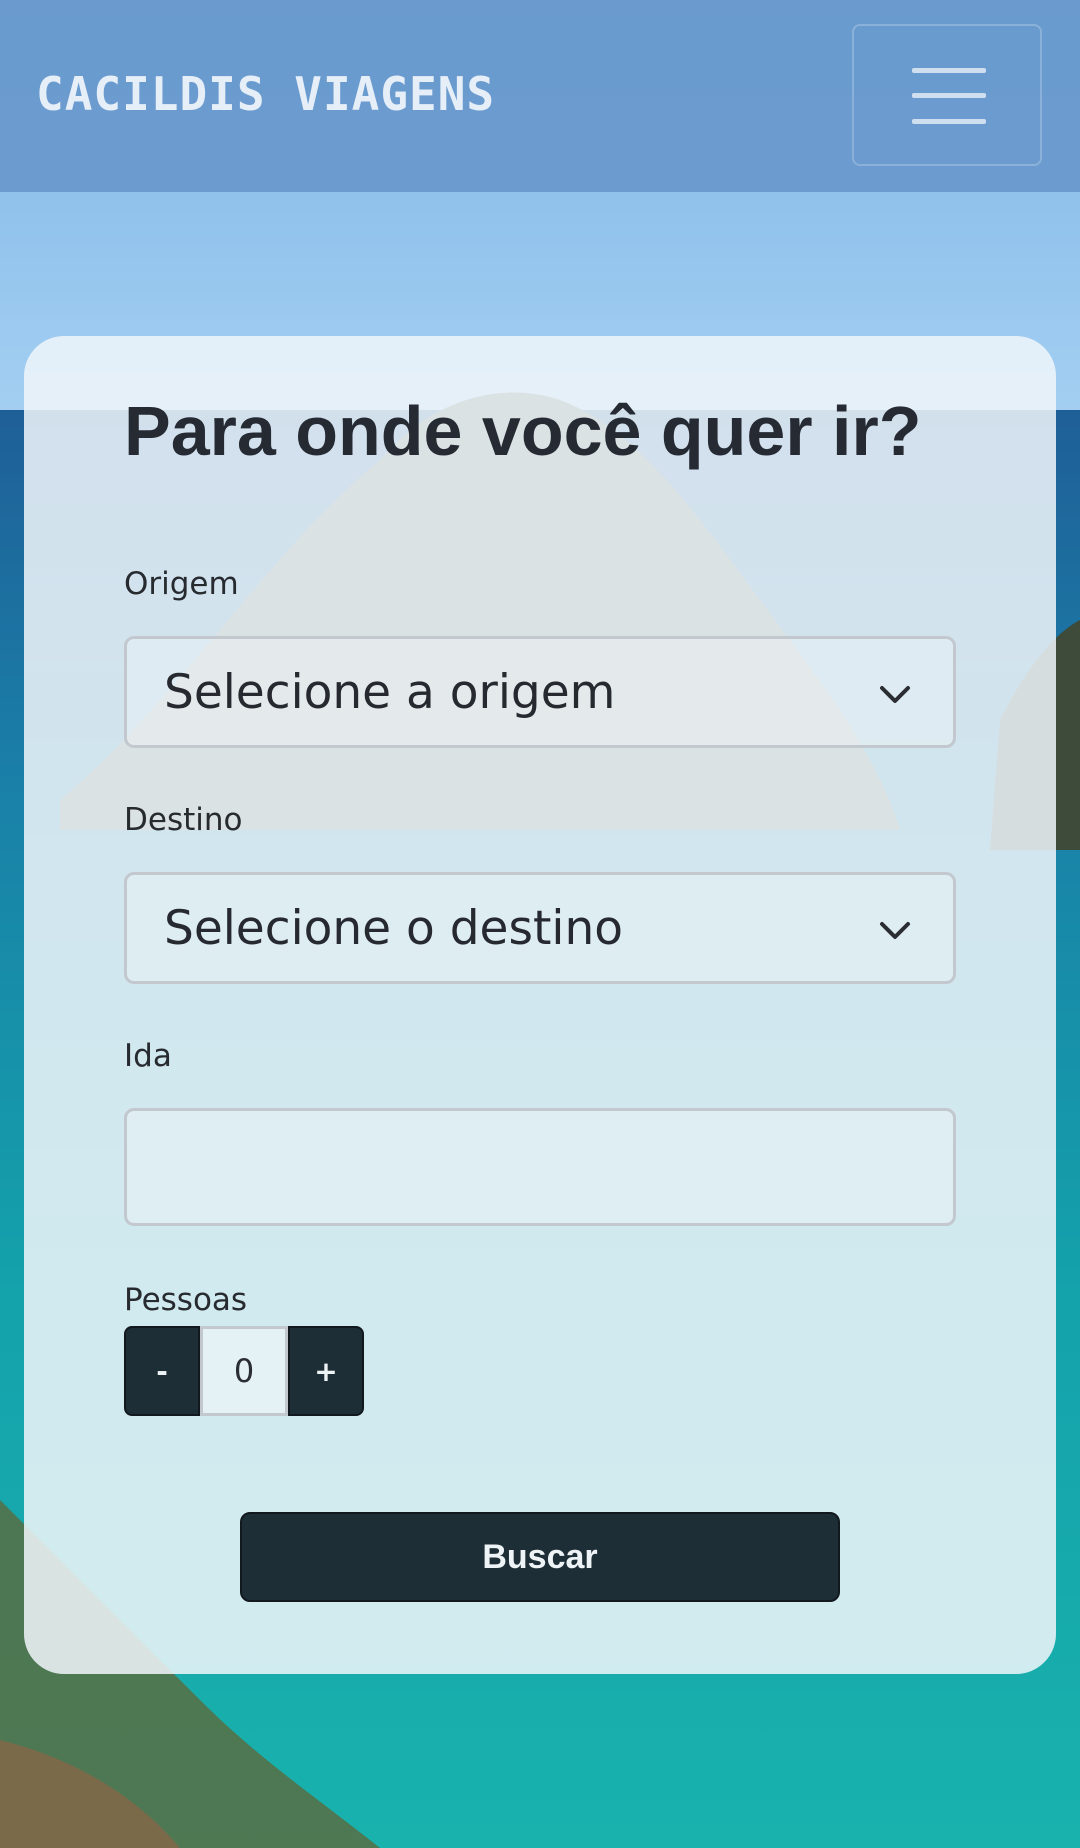 This screenshot has width=1080, height=1848. I want to click on destination-label: Destino, so click(183, 820).